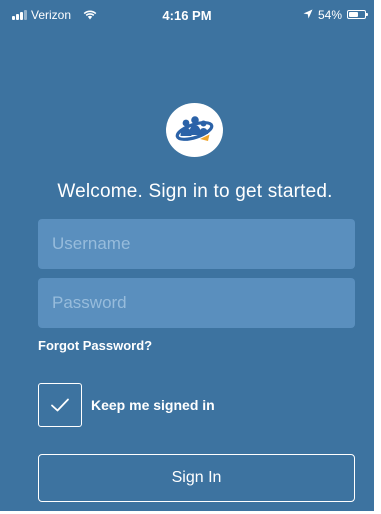 The image size is (381, 514). I want to click on keep-signed-in-checkbox, so click(60, 405).